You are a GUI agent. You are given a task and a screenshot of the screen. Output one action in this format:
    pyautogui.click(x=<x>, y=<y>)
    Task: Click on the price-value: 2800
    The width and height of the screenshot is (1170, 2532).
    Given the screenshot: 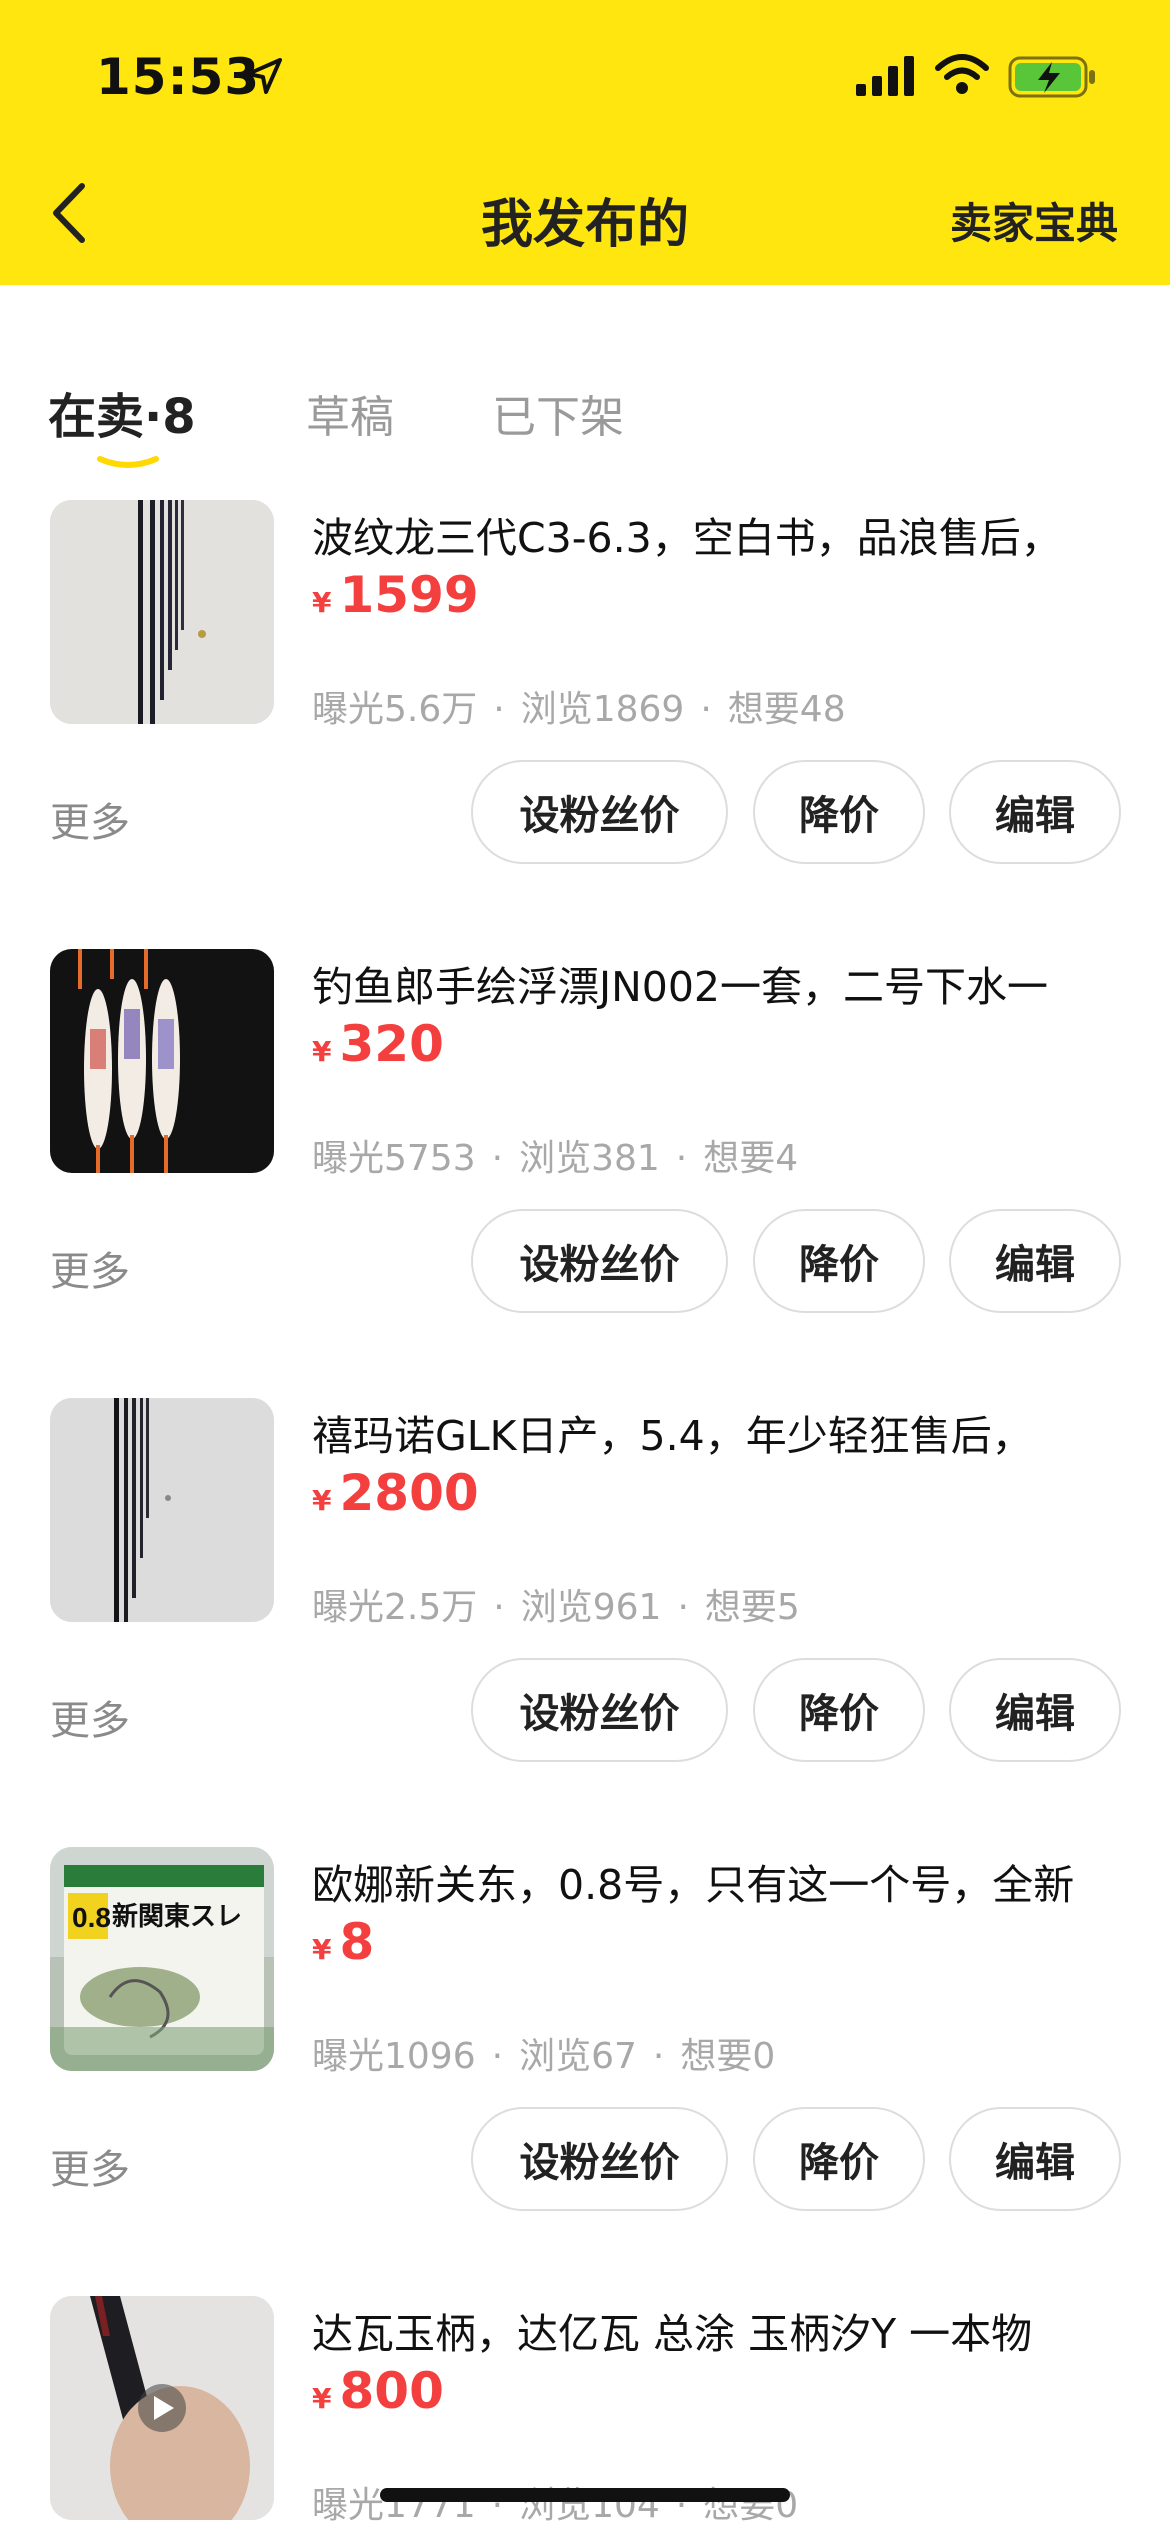 What is the action you would take?
    pyautogui.click(x=409, y=1493)
    